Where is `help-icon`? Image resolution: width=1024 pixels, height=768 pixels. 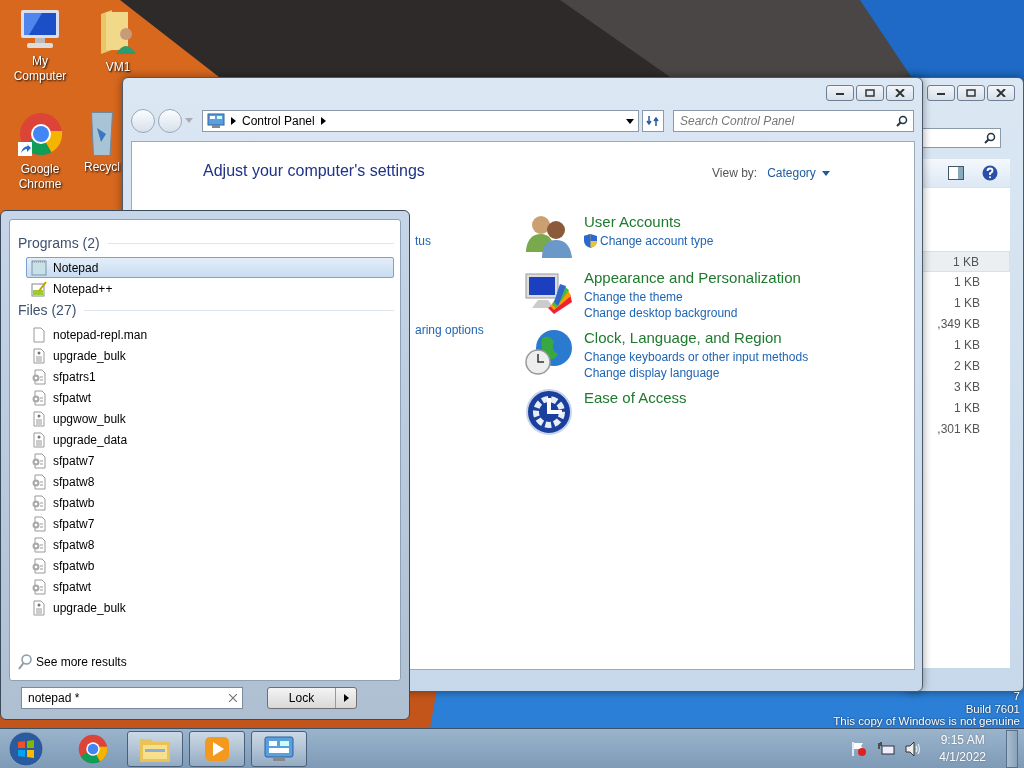 help-icon is located at coordinates (990, 173).